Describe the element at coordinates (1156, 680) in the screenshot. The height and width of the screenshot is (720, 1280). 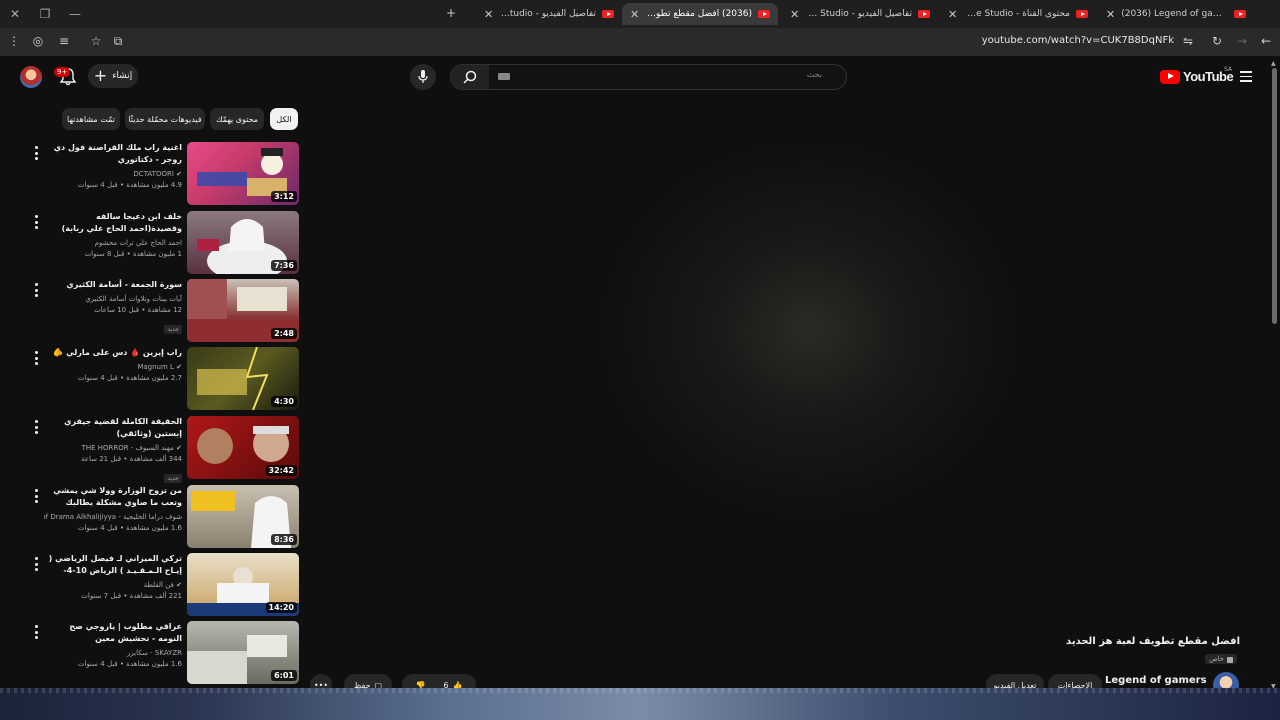
I see `channel-name-main: Legend of gamers` at that location.